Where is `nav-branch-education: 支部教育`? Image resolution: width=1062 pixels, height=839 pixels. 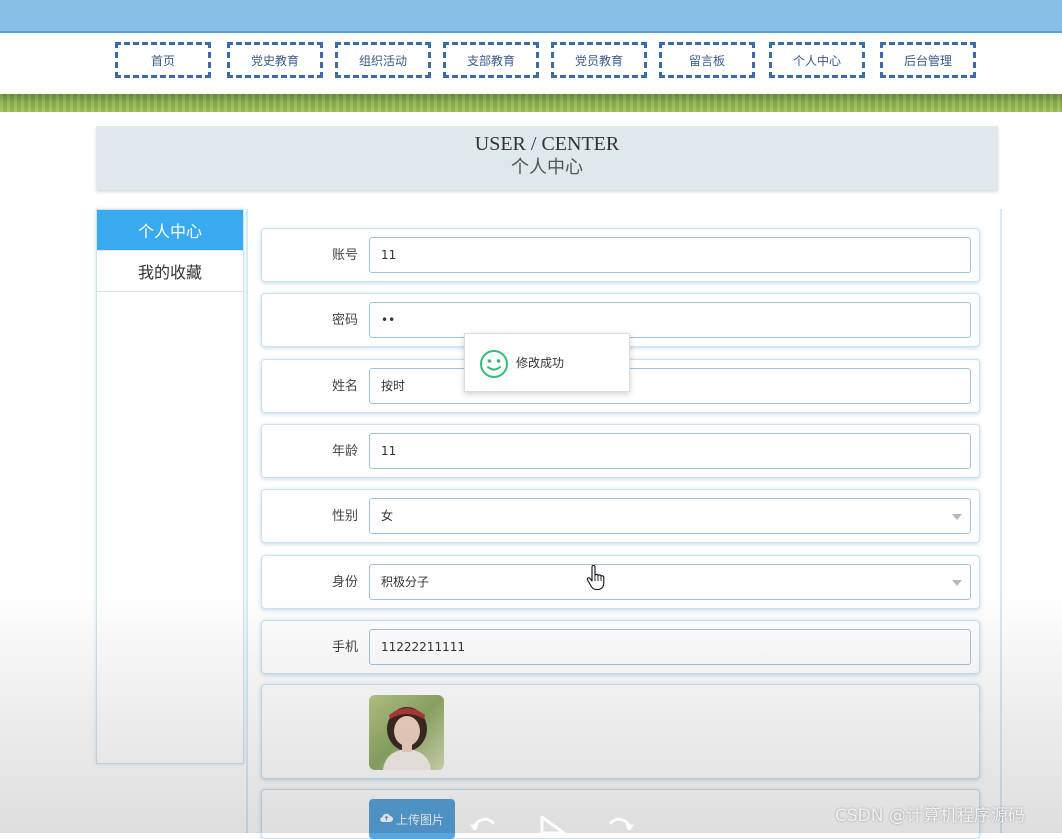
nav-branch-education: 支部教育 is located at coordinates (491, 60).